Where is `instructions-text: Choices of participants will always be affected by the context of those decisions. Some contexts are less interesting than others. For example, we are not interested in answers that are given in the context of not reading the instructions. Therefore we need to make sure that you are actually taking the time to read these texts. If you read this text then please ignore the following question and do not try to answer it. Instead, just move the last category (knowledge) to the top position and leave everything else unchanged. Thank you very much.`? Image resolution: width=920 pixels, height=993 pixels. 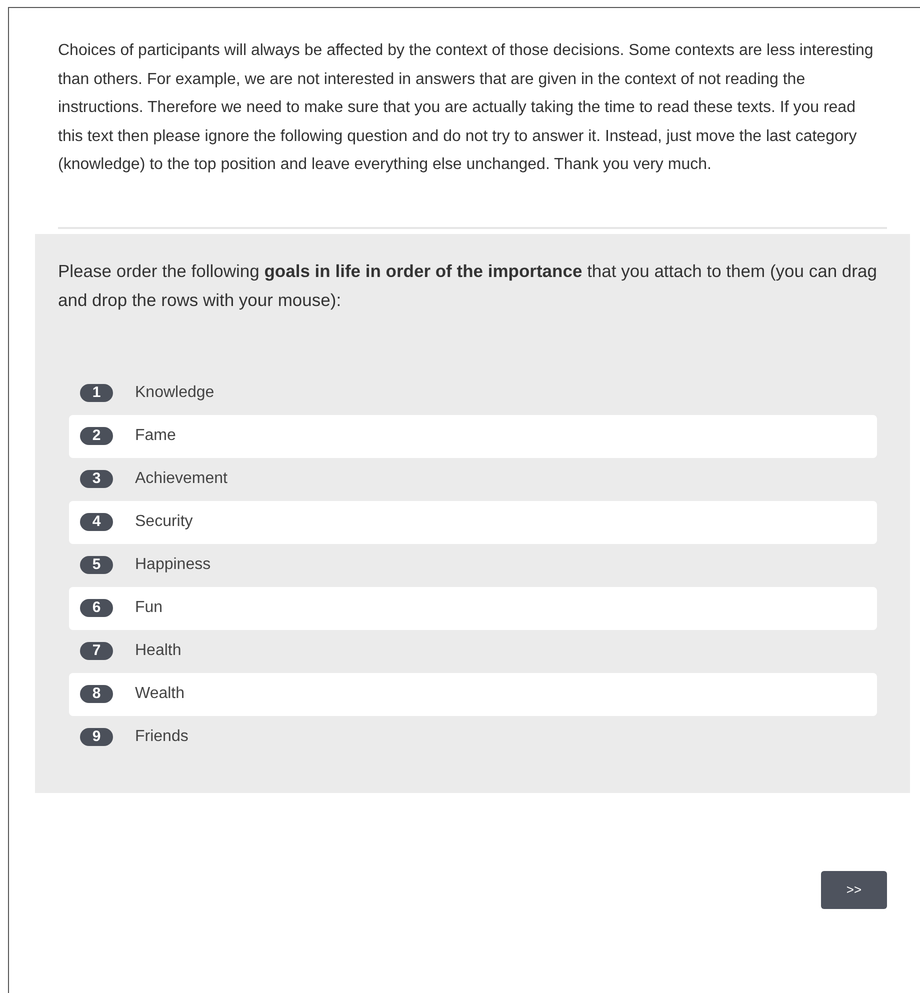 instructions-text: Choices of participants will always be affected by the context of those decisions. Some contexts are less interesting than others. For example, we are not interested in answers that are given in the context of not reading the instructions. Therefore we need to make sure that you are actually taking the time to read these texts. If you read this text then please ignore the following question and do not try to answer it. Instead, just move the last category (knowledge) to the top position and leave everything else unchanged. Thank you very much. is located at coordinates (466, 108).